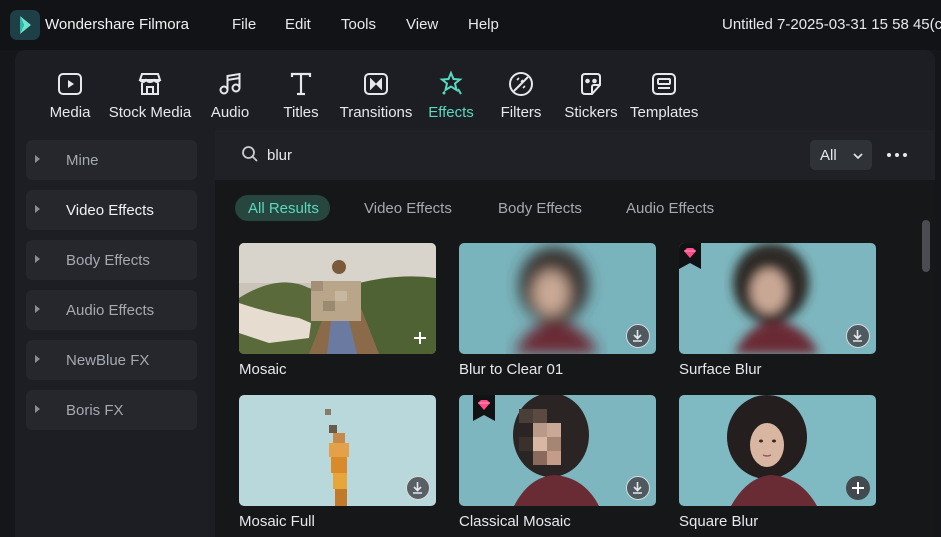 The width and height of the screenshot is (941, 537). What do you see at coordinates (591, 112) in the screenshot?
I see `tab-stickers-label: Stickers` at bounding box center [591, 112].